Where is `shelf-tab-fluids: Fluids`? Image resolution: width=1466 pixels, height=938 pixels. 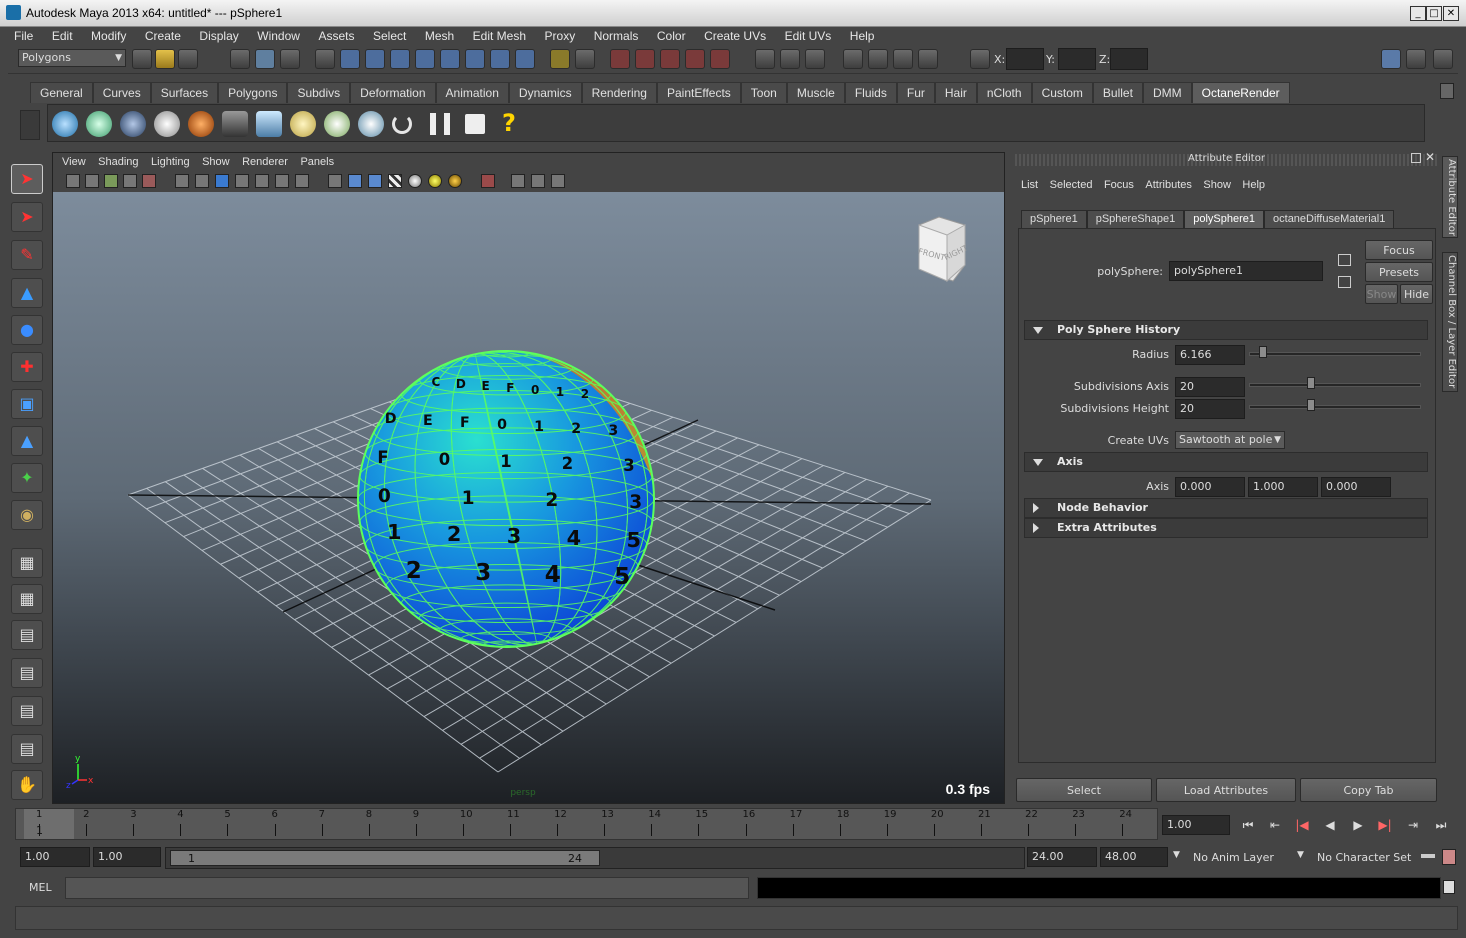 shelf-tab-fluids: Fluids is located at coordinates (870, 92).